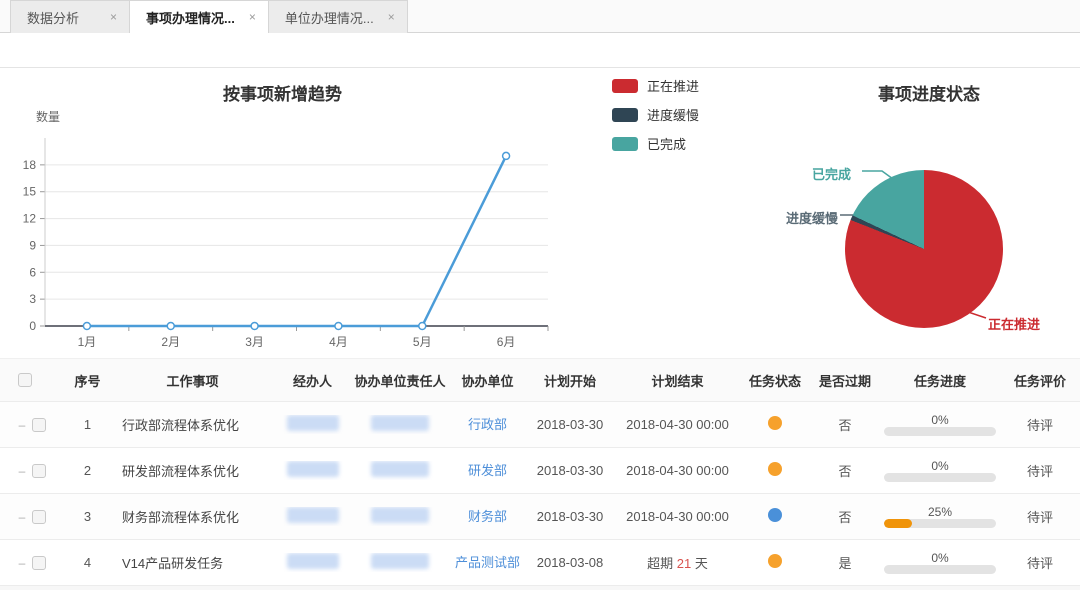  What do you see at coordinates (1039, 471) in the screenshot?
I see `cell-evaluation: 待评` at bounding box center [1039, 471].